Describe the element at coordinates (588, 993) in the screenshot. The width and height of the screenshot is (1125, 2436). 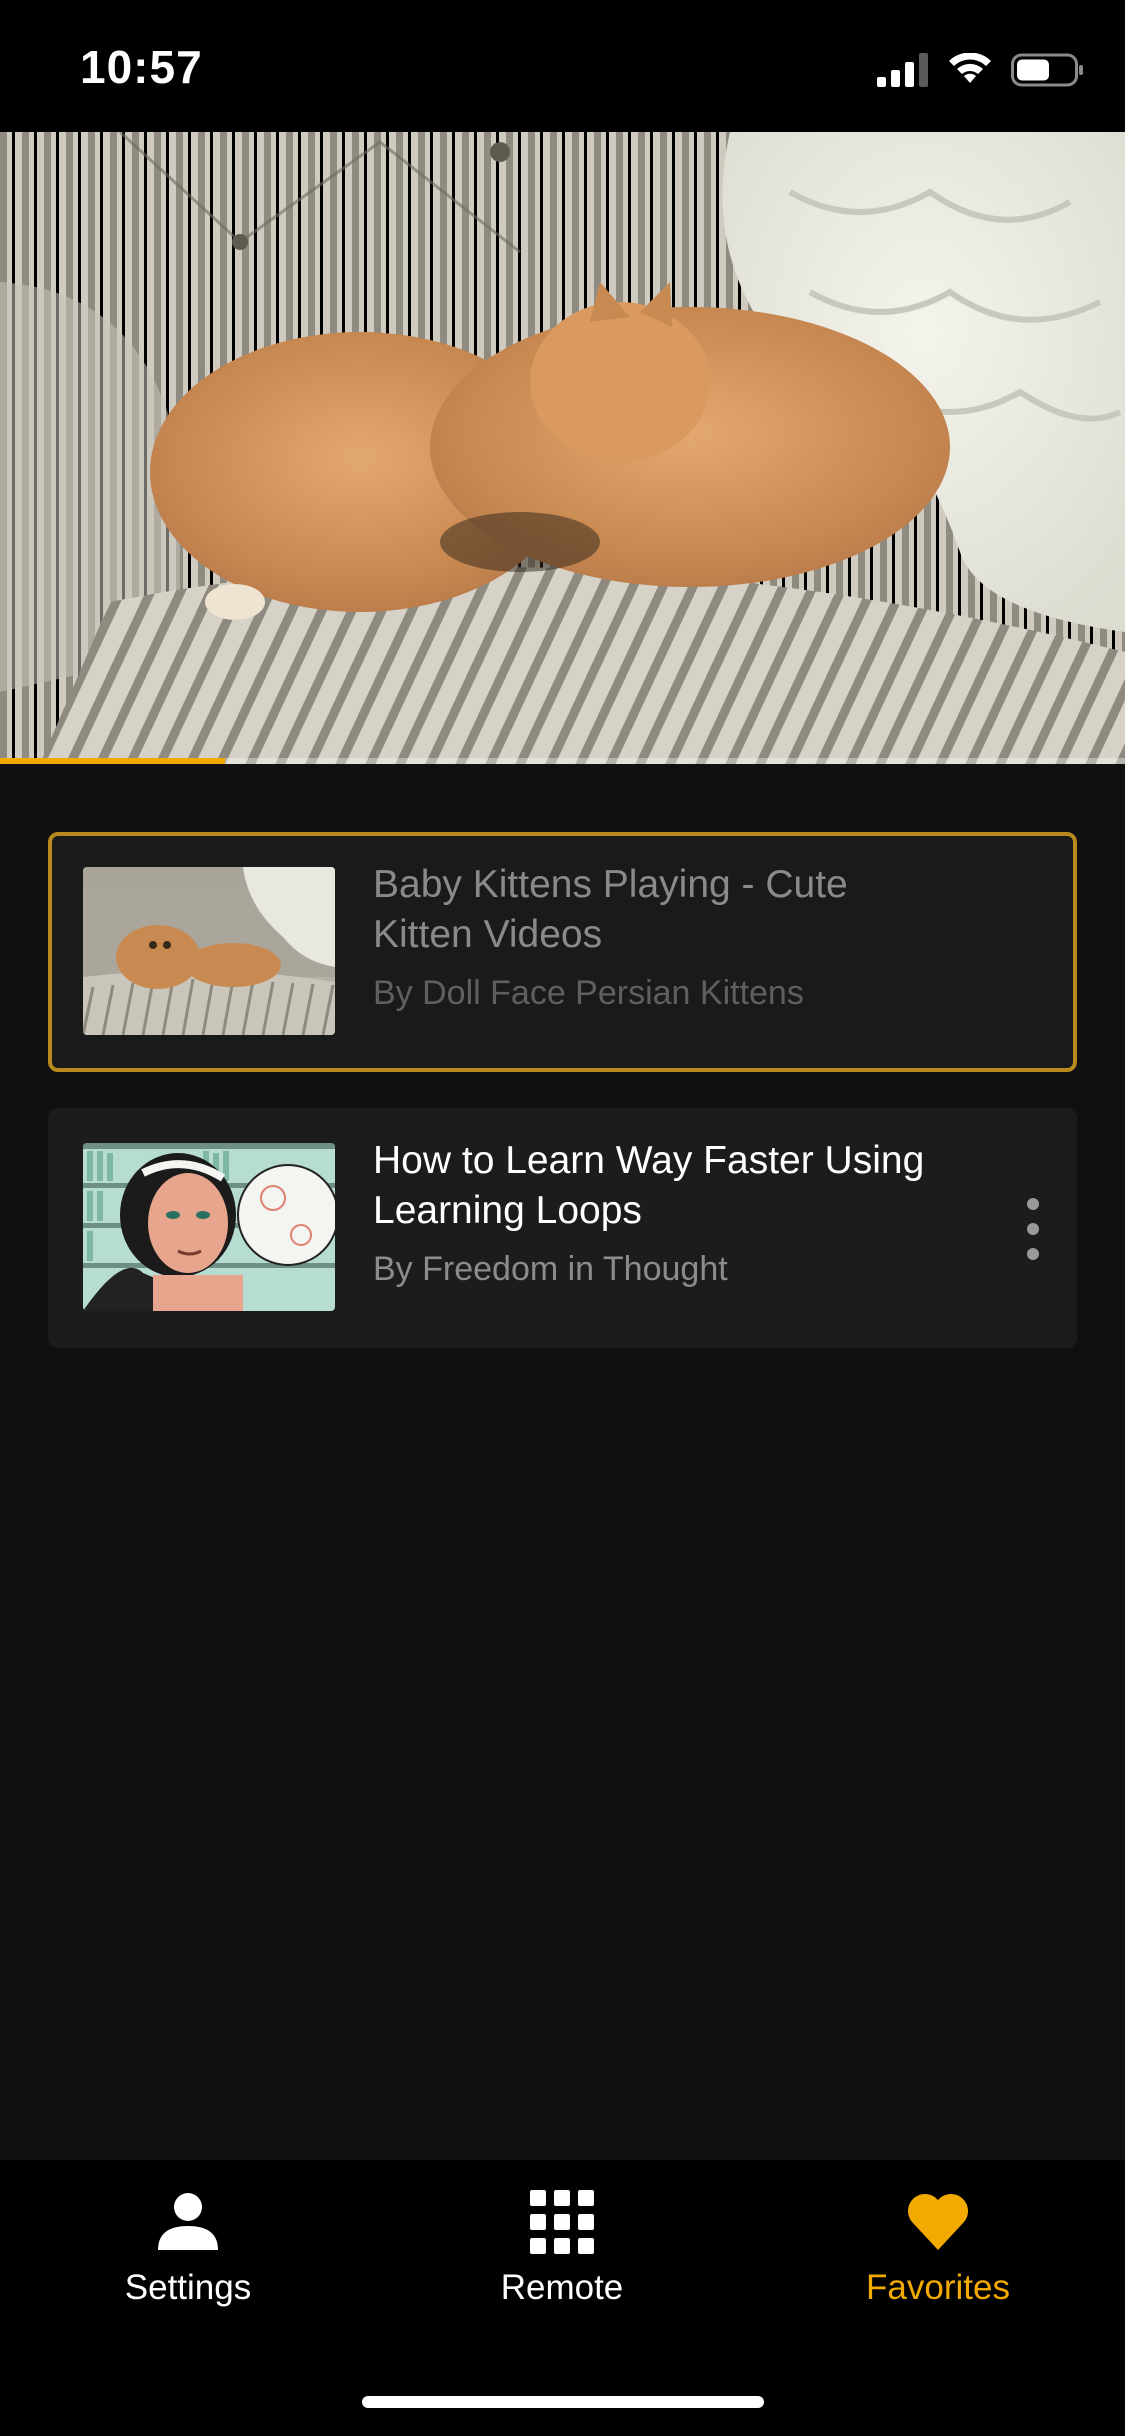
I see `video-author: By Doll Face Persian Kittens` at that location.